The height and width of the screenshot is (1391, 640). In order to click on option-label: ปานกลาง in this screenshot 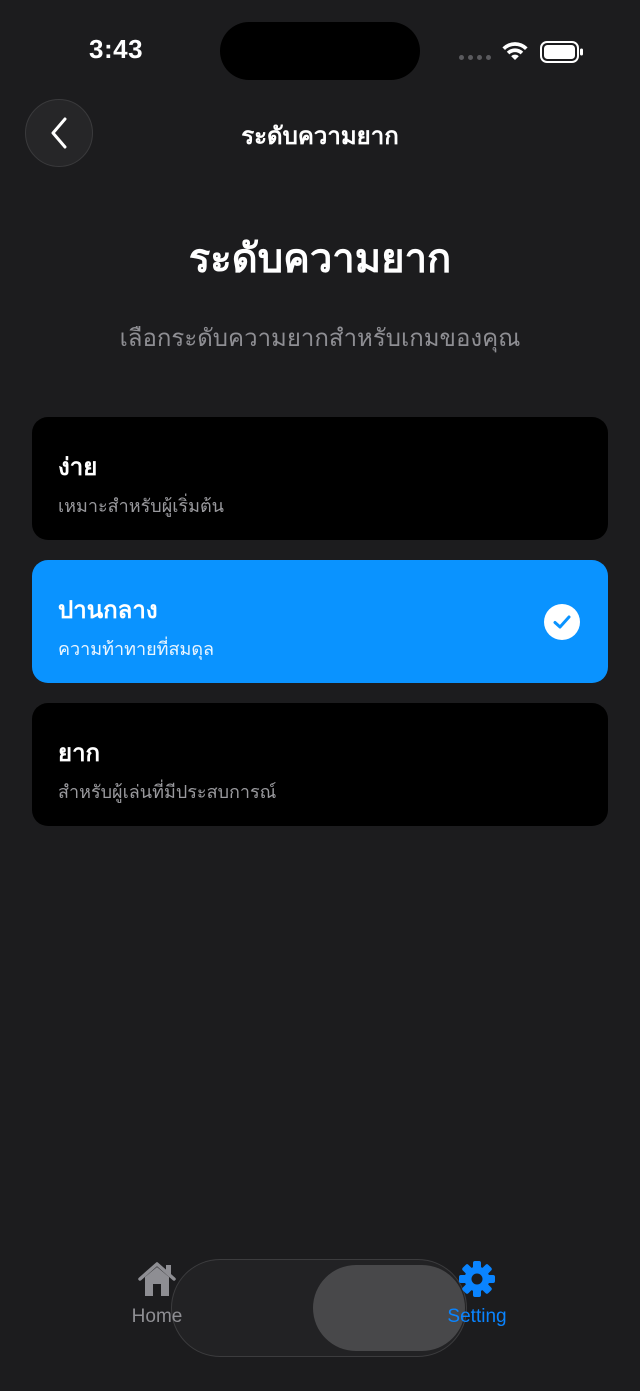, I will do `click(108, 610)`.